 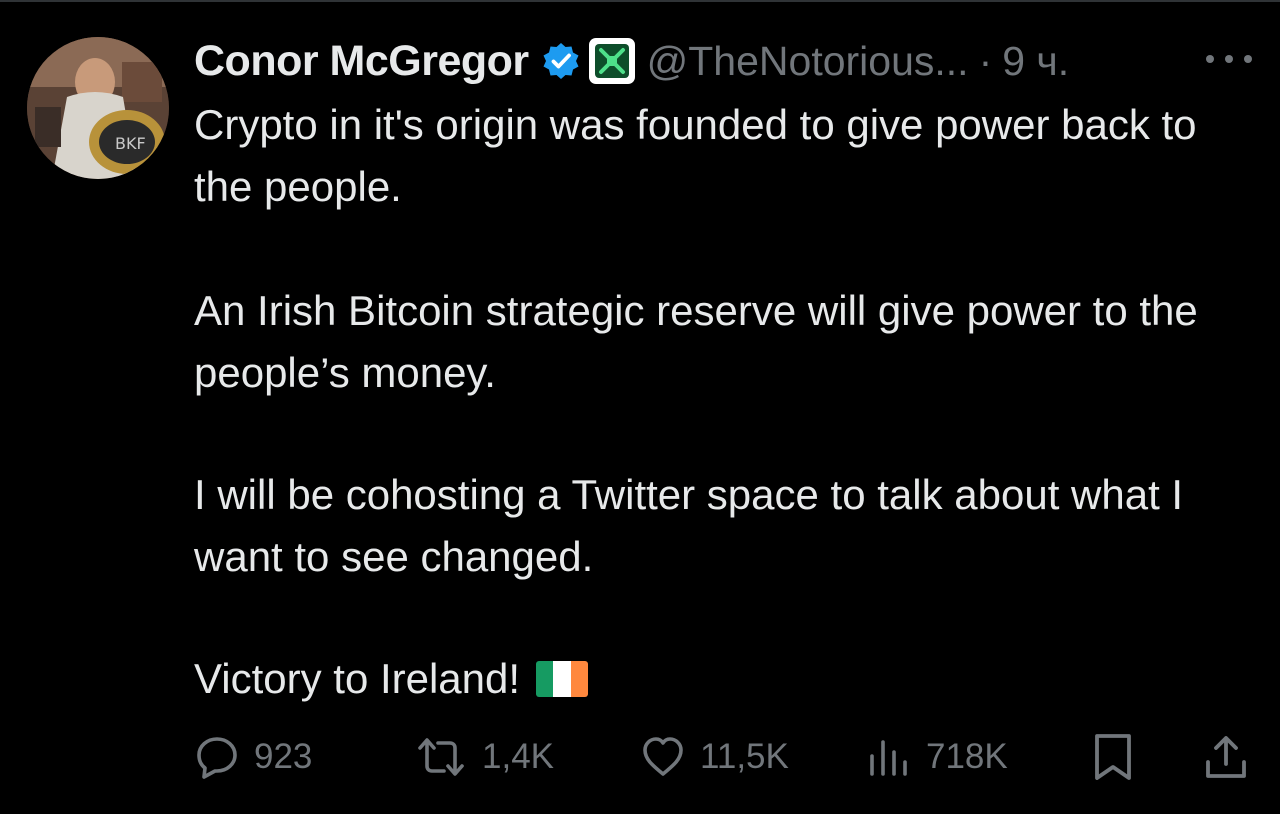 What do you see at coordinates (640, 1) in the screenshot?
I see `divider` at bounding box center [640, 1].